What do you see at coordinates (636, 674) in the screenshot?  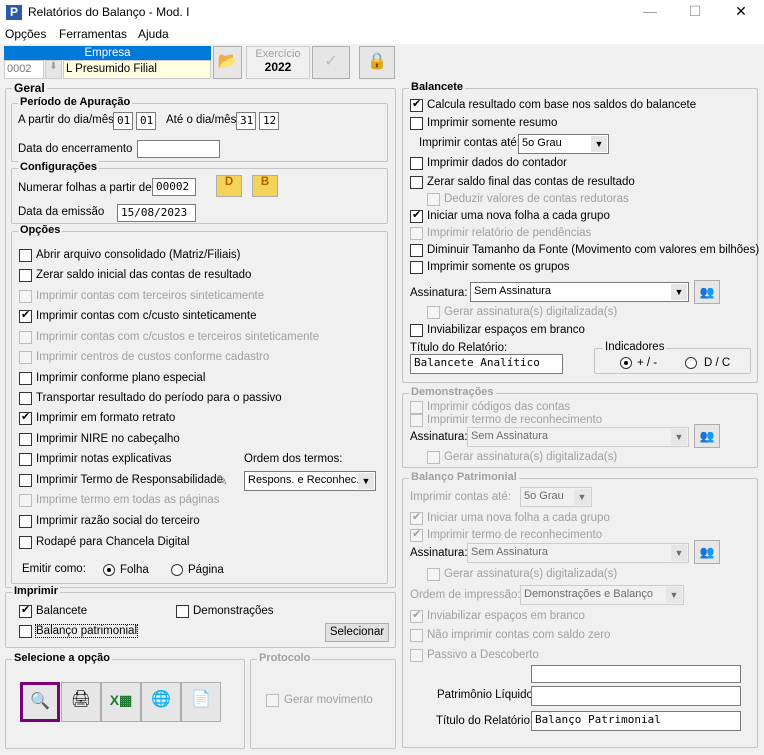 I see `bp-blank-input` at bounding box center [636, 674].